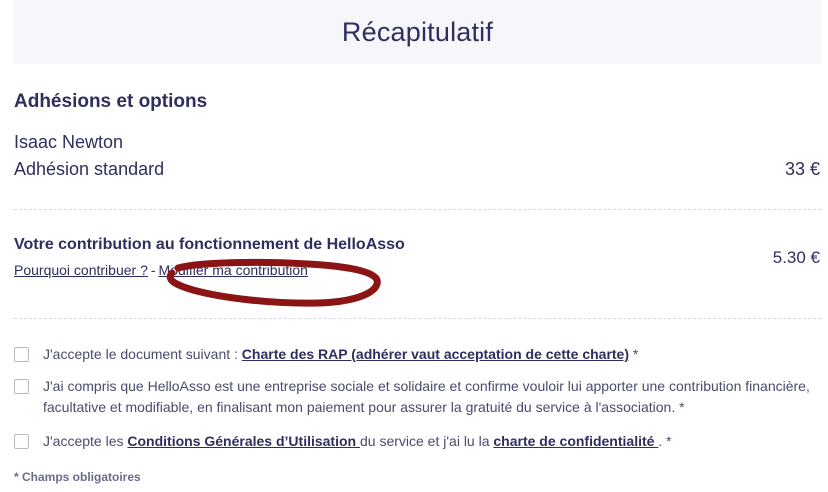 The width and height of the screenshot is (828, 492). What do you see at coordinates (89, 169) in the screenshot?
I see `membership-label: Adhésion standard` at bounding box center [89, 169].